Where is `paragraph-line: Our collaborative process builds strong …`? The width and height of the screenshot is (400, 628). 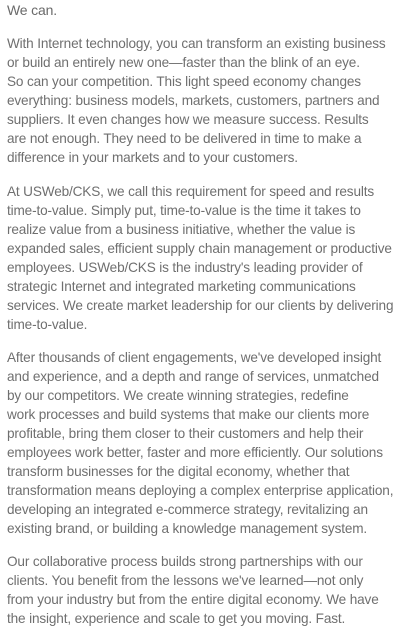
paragraph-line: Our collaborative process builds strong … is located at coordinates (185, 561).